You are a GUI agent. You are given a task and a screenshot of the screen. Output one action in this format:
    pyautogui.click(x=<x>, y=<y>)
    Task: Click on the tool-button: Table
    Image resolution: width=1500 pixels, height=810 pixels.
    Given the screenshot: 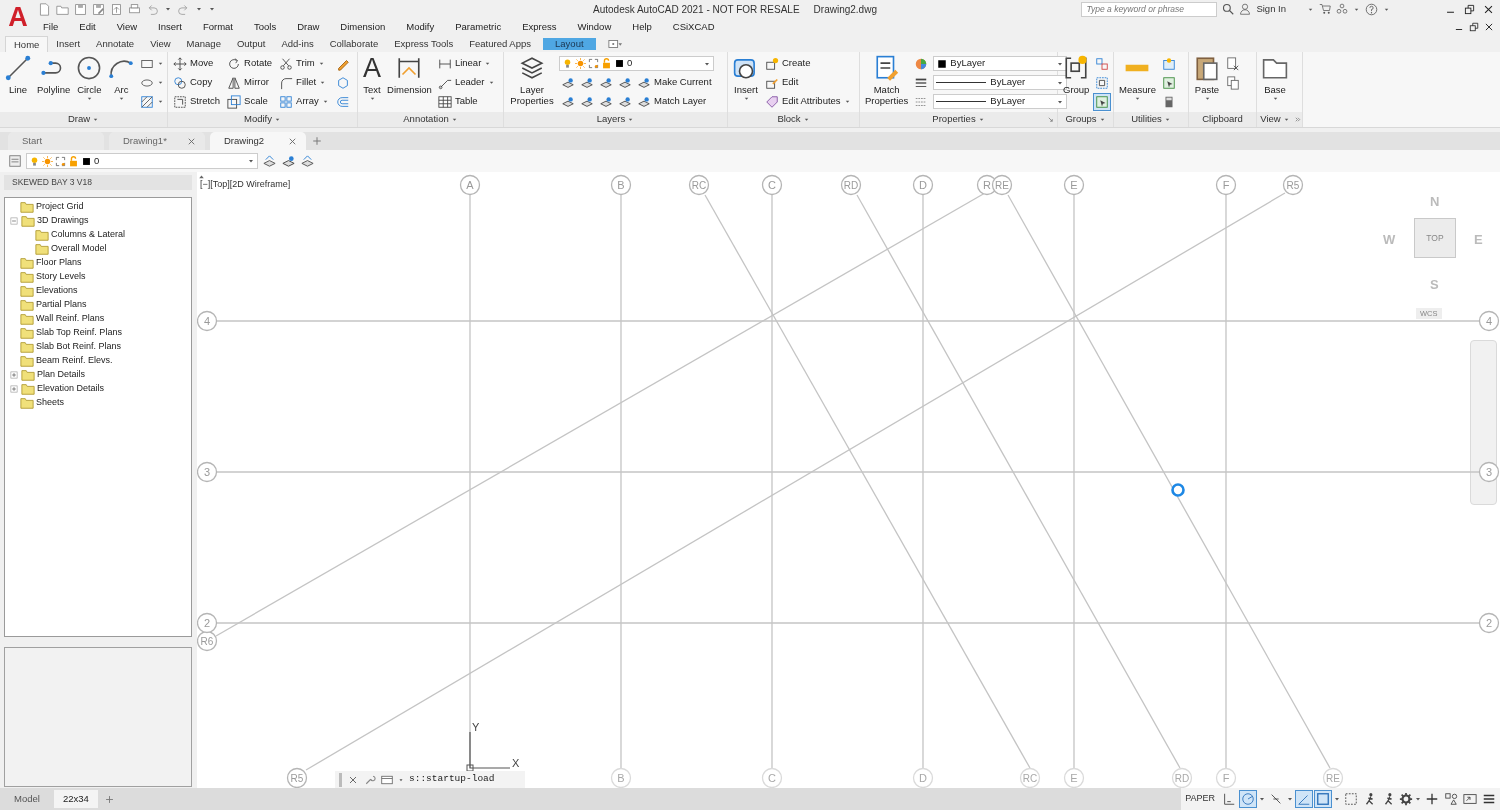 What is the action you would take?
    pyautogui.click(x=466, y=101)
    